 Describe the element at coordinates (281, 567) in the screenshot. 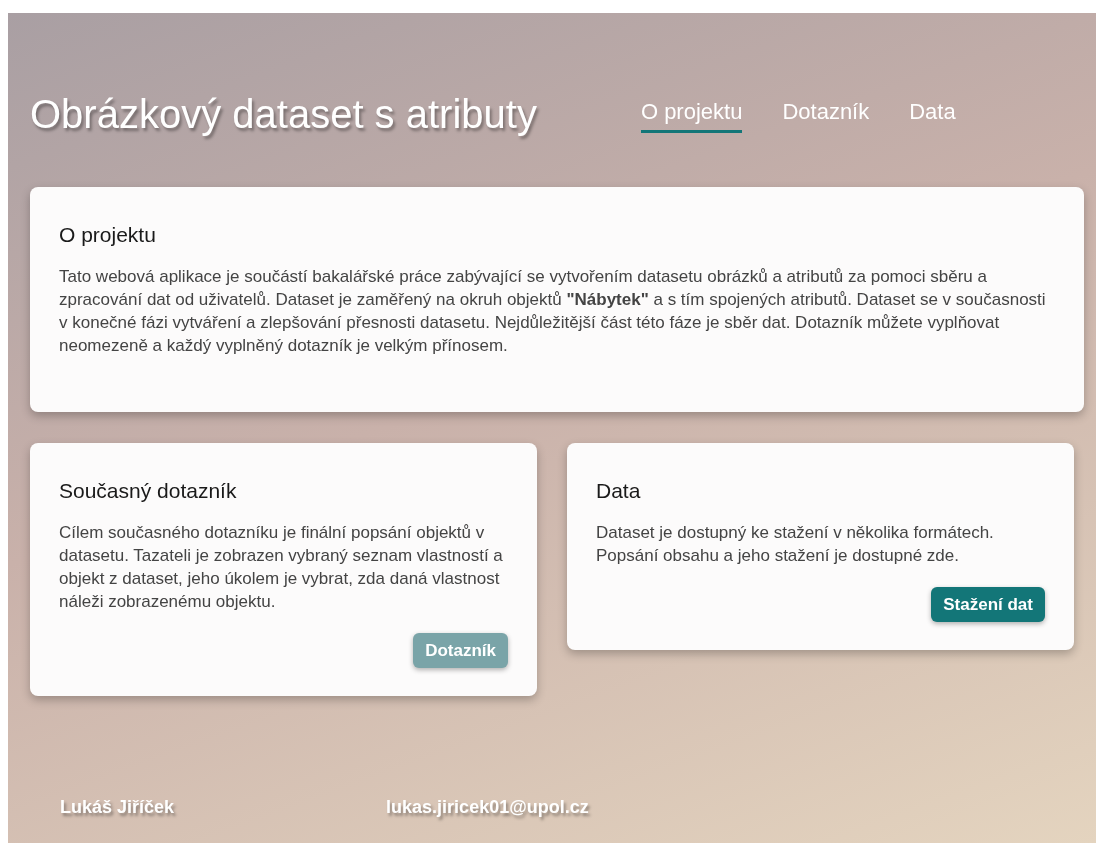

I see `card-text: Cílem současného dotazníku je finální popsání objektů v datasetu. Tazateli je zobrazen vybraný seznam vlastností a objekt z dataset, jeho úkolem je vybrat, zda daná vlastnost náleži zobrazenému objektu.` at that location.